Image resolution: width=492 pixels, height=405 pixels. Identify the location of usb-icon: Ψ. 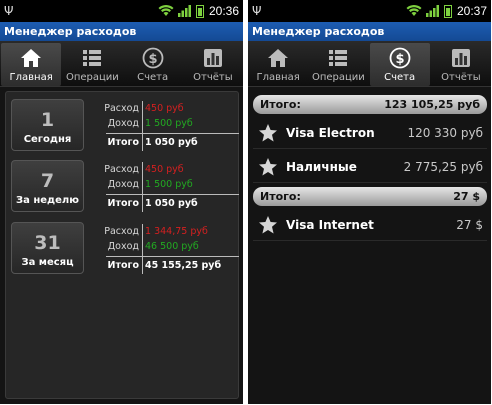
(257, 11).